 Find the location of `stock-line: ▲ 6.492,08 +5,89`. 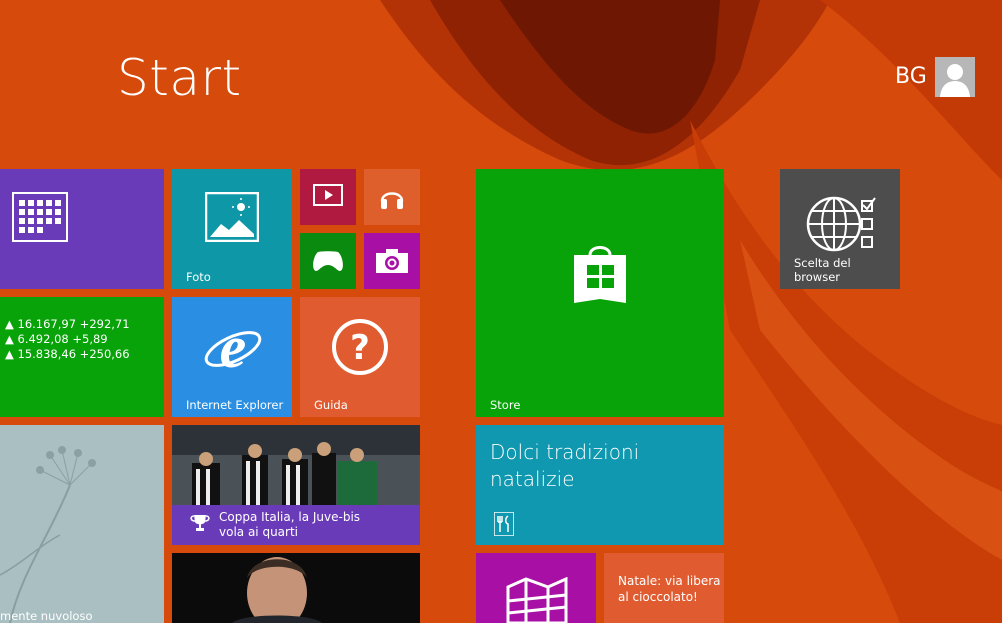

stock-line: ▲ 6.492,08 +5,89 is located at coordinates (56, 339).